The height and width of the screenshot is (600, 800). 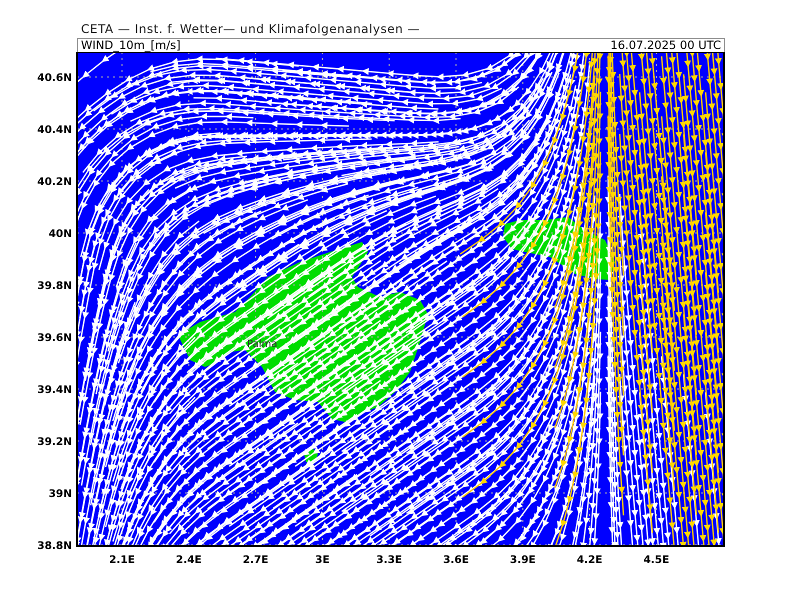 I want to click on longitude-label: 3.9E, so click(x=523, y=560).